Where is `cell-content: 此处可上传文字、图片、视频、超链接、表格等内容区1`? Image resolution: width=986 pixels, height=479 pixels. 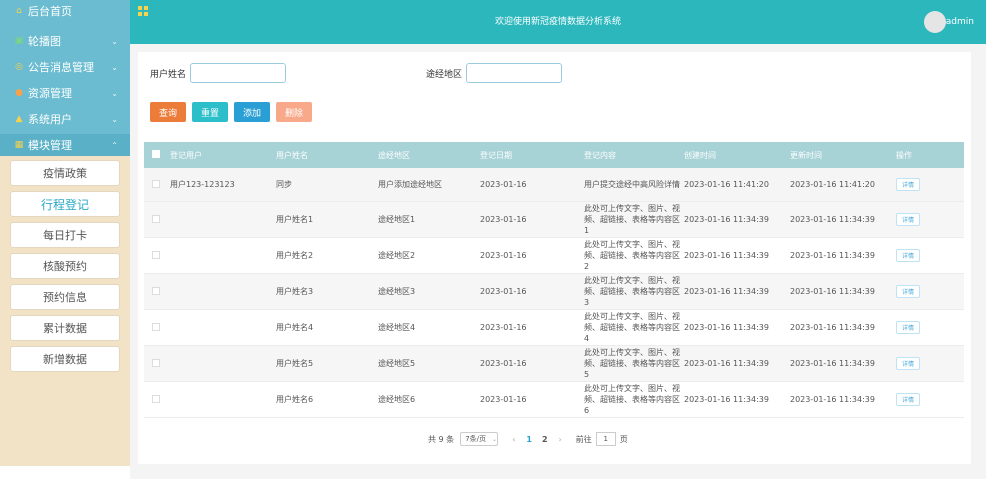 cell-content: 此处可上传文字、图片、视频、超链接、表格等内容区1 is located at coordinates (632, 219).